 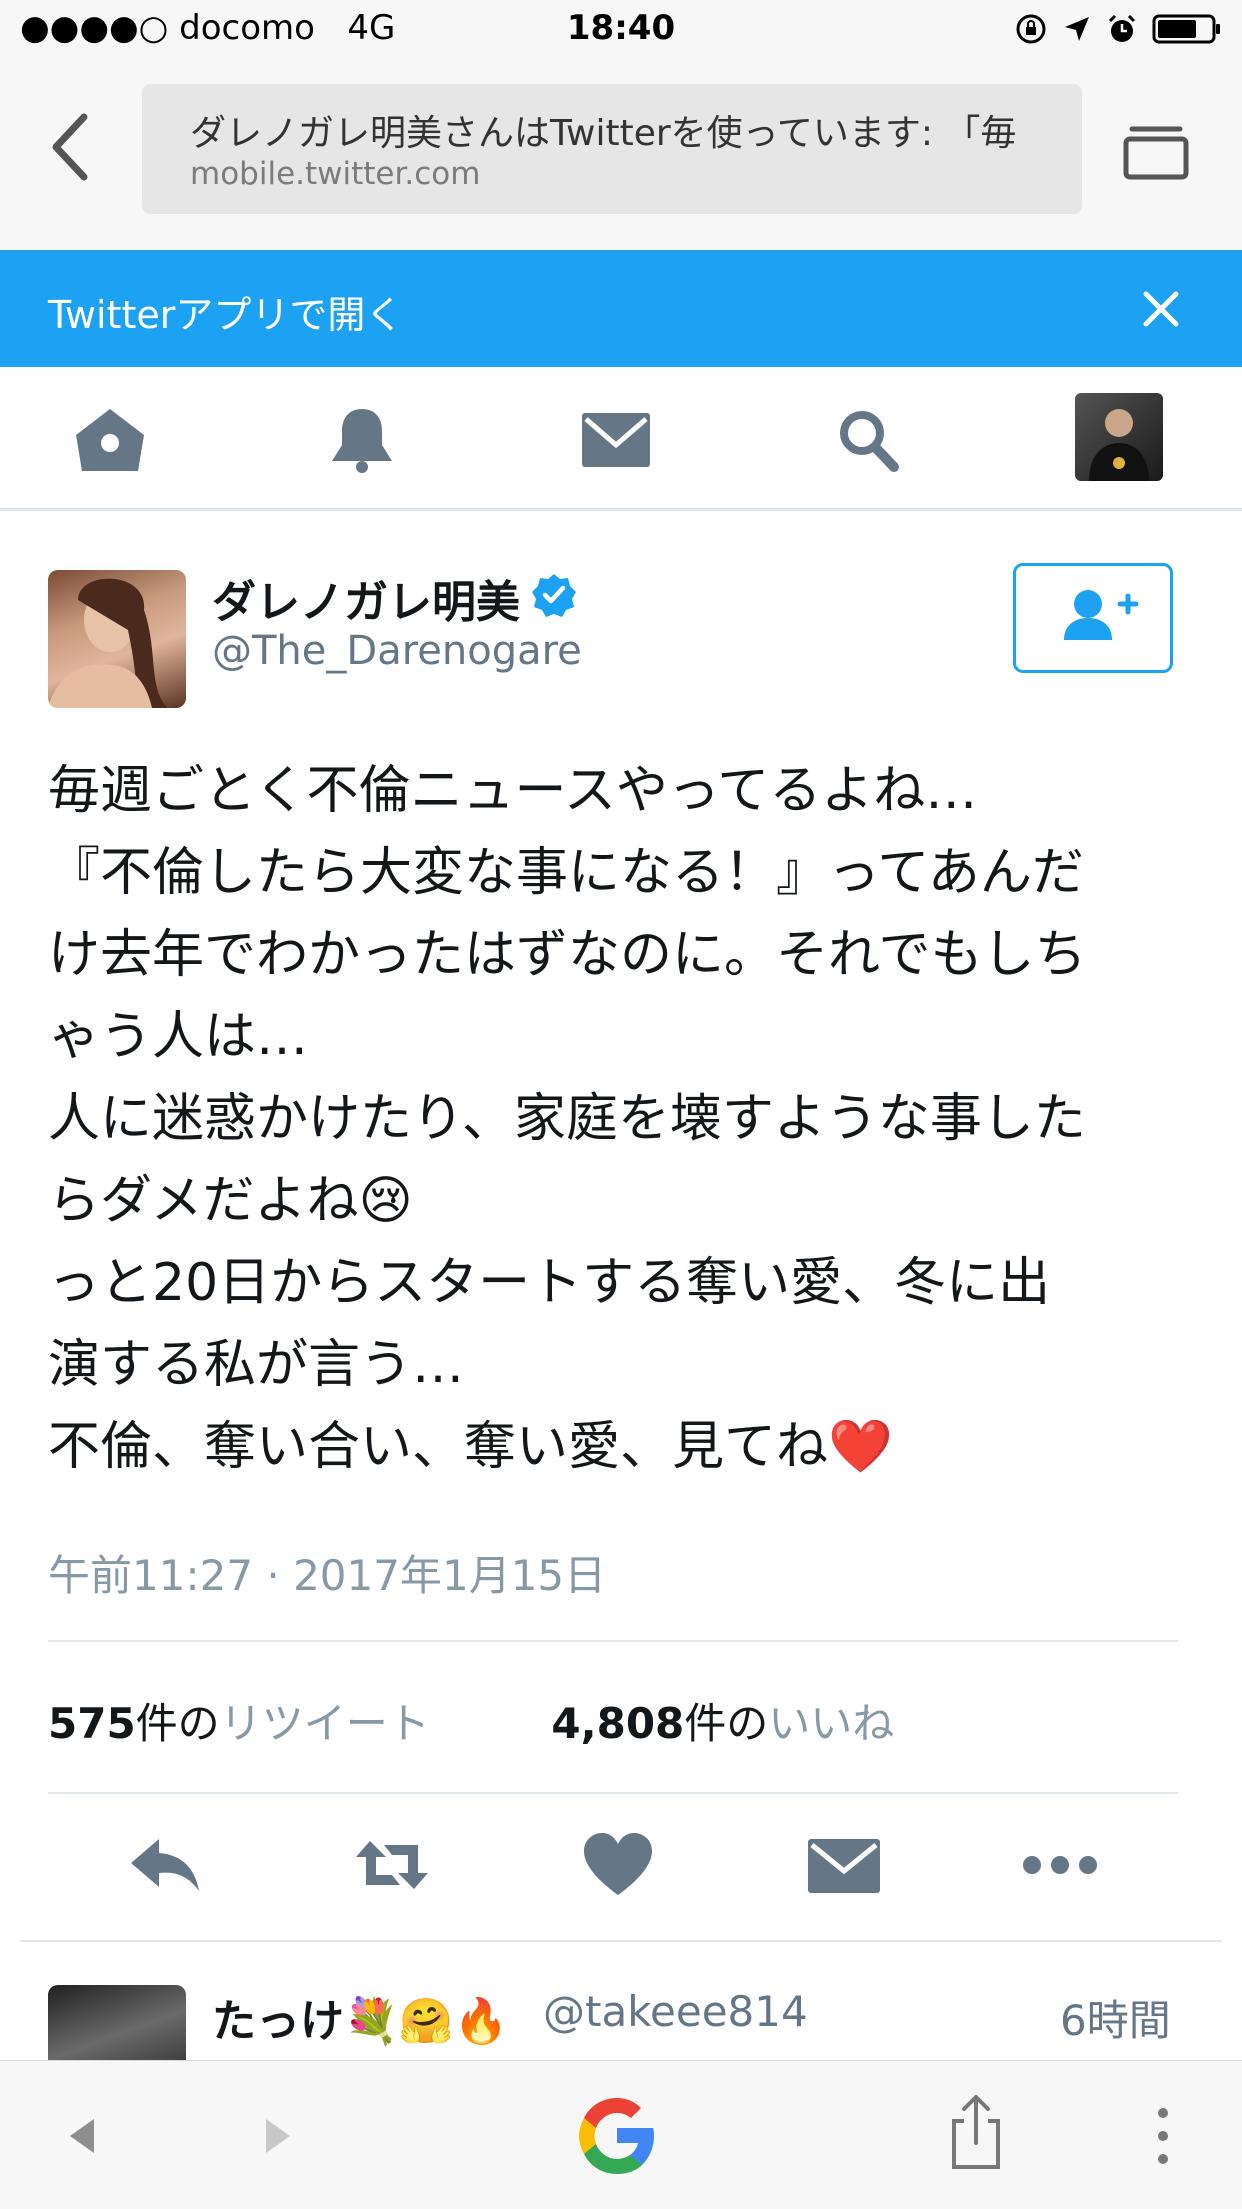 What do you see at coordinates (397, 651) in the screenshot?
I see `author-handle: @The_Darenogare` at bounding box center [397, 651].